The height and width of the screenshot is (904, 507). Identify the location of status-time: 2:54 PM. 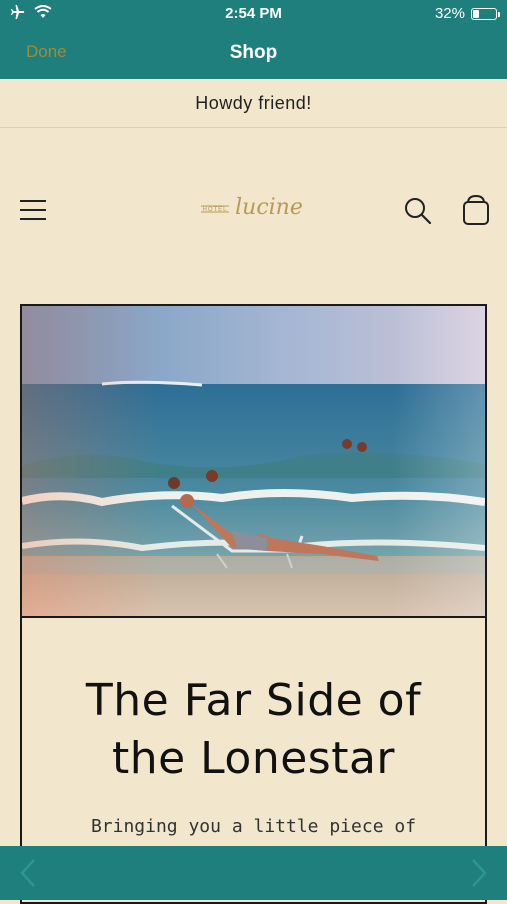
(253, 13).